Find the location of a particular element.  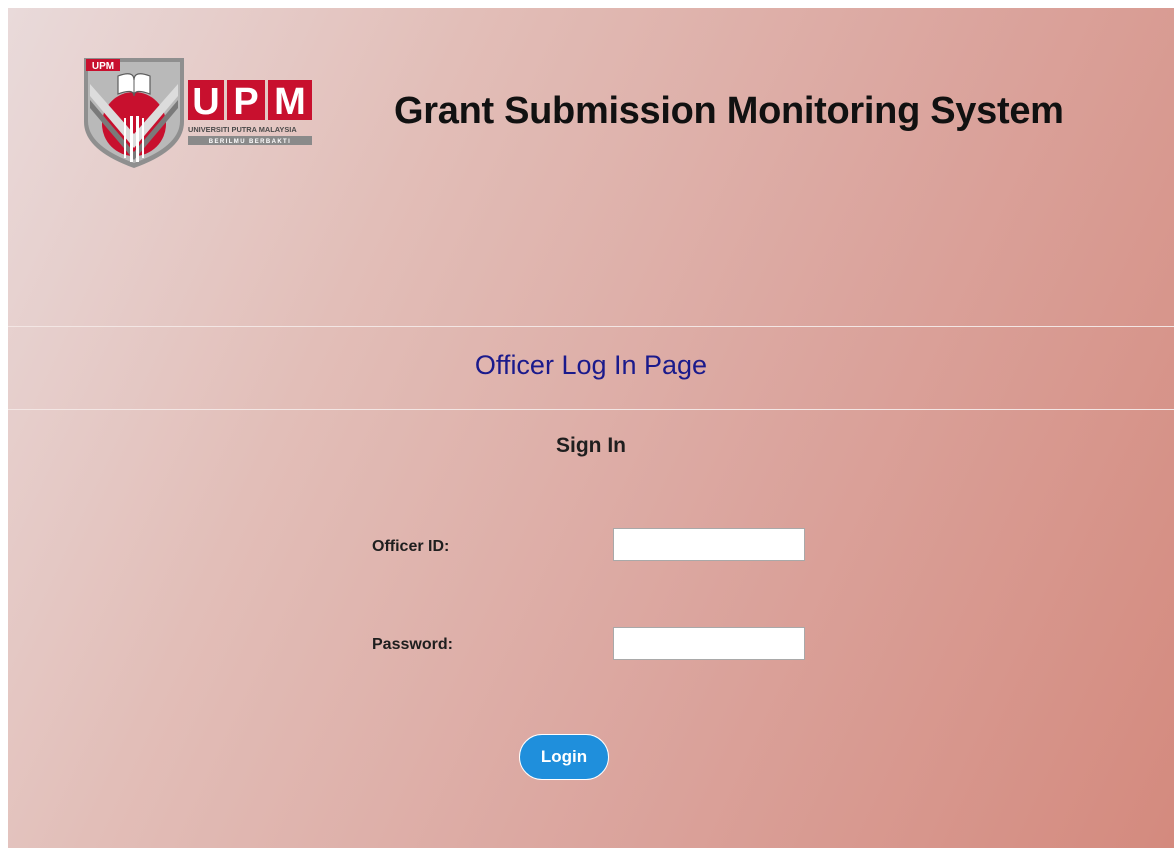

logo-university-name: UNIVERSITI PUTRA MALAYSIA is located at coordinates (242, 129).